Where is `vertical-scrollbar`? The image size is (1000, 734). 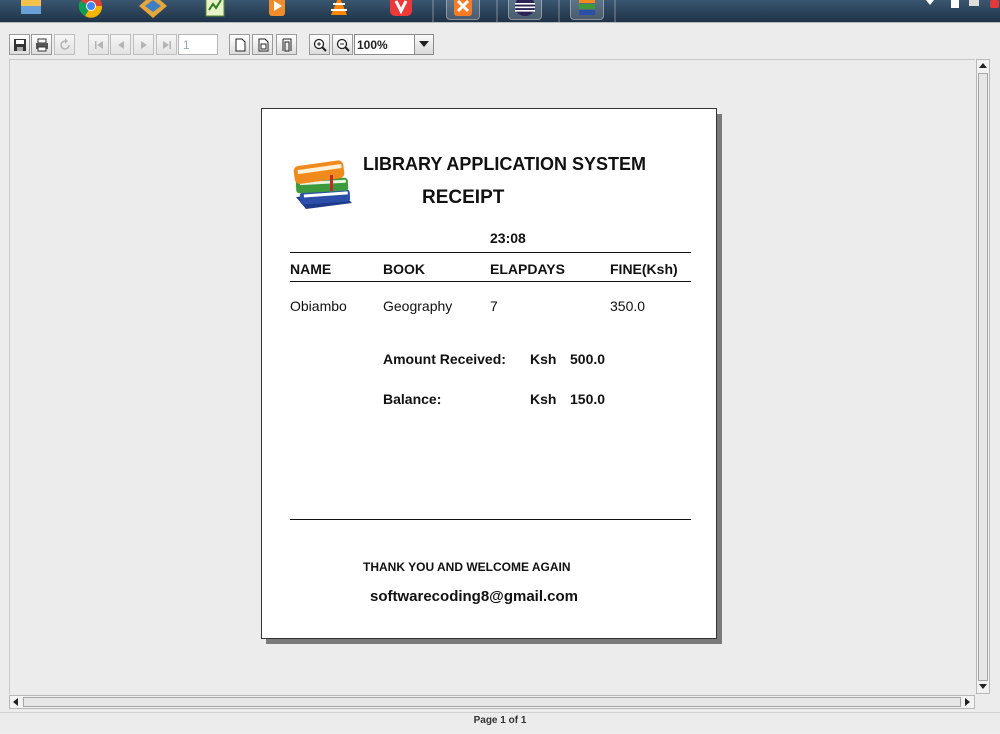
vertical-scrollbar is located at coordinates (983, 376).